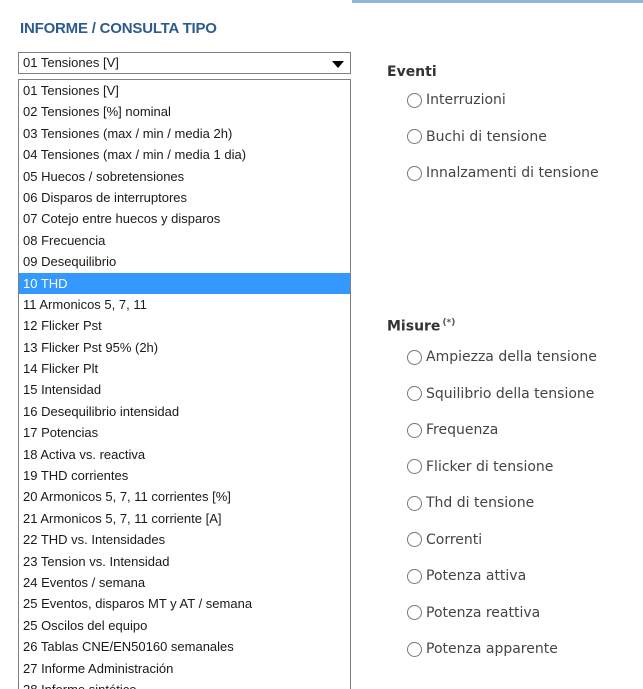 This screenshot has width=643, height=689. I want to click on report-option: 19 THD corrientes, so click(184, 475).